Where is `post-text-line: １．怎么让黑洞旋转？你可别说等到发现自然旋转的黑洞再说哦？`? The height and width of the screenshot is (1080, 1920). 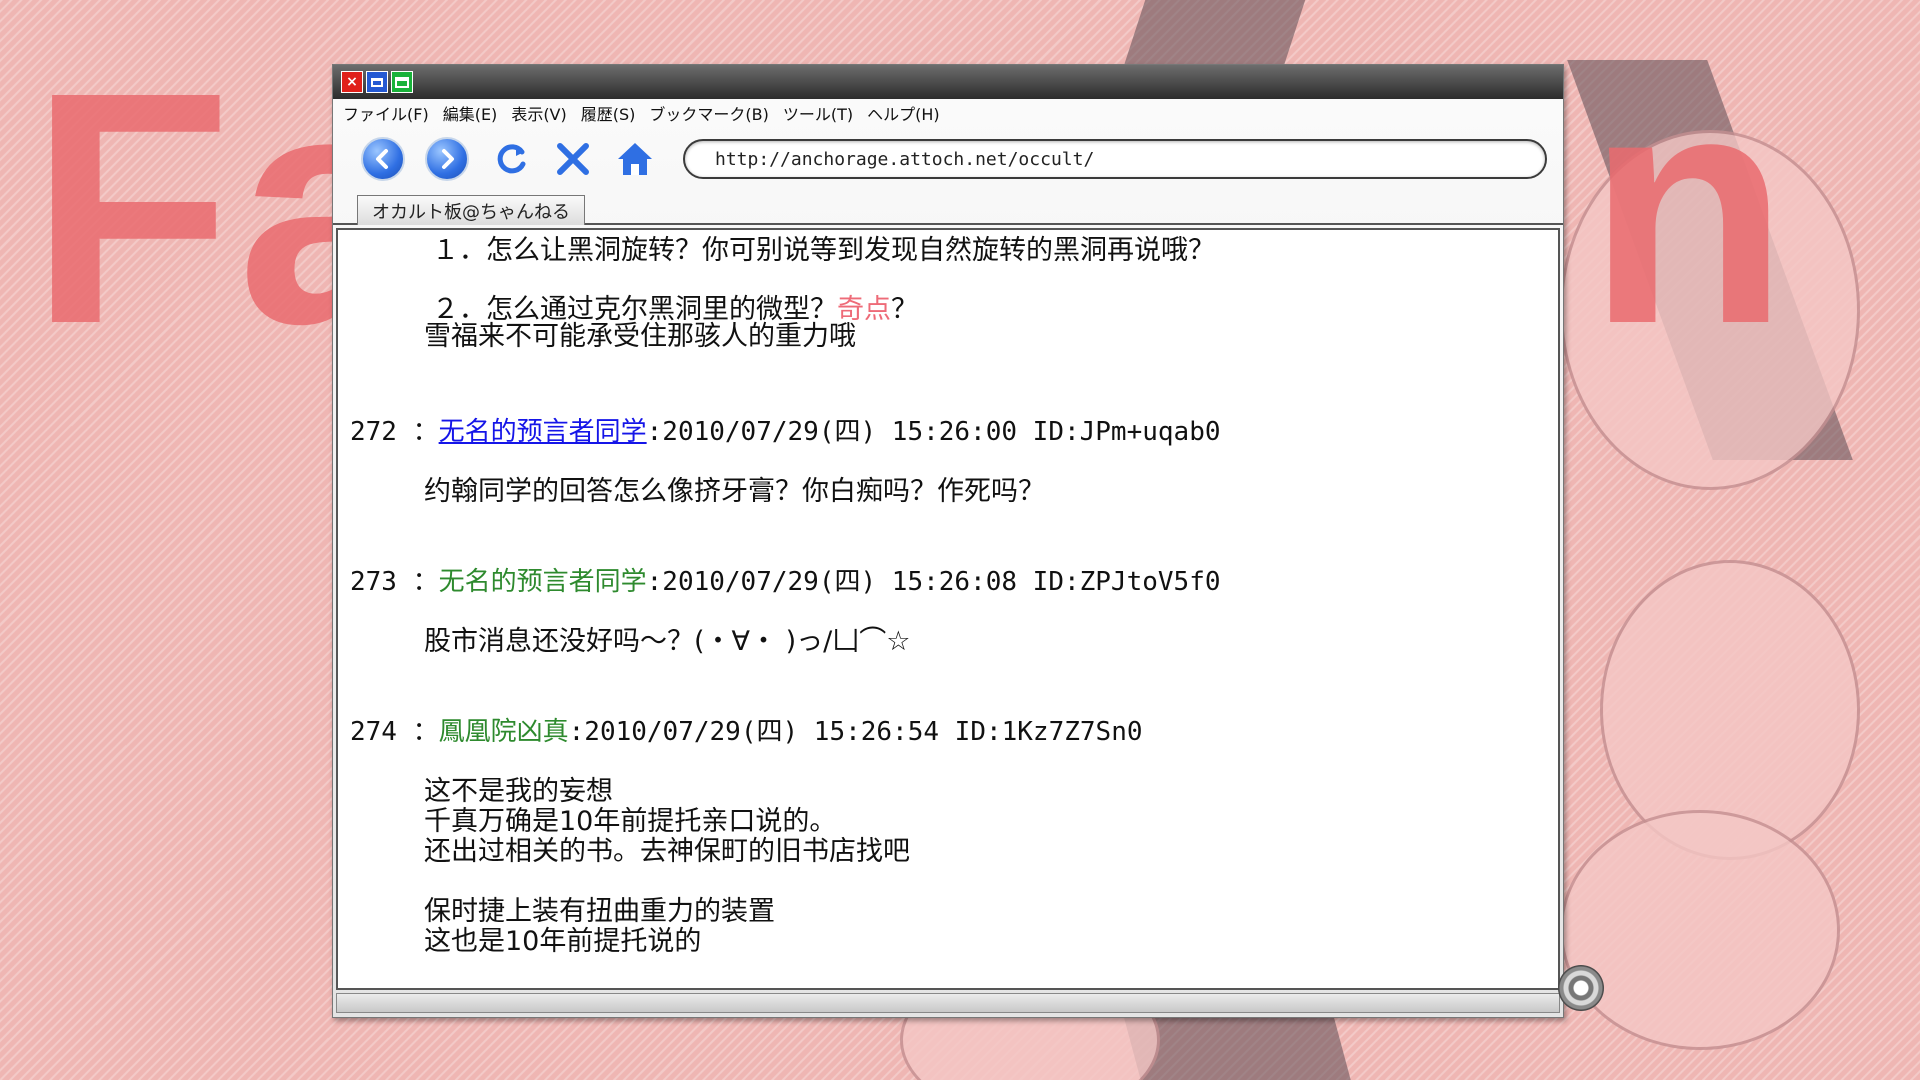 post-text-line: １．怎么让黑洞旋转？你可别说等到发现自然旋转的黑洞再说哦？ is located at coordinates (823, 250).